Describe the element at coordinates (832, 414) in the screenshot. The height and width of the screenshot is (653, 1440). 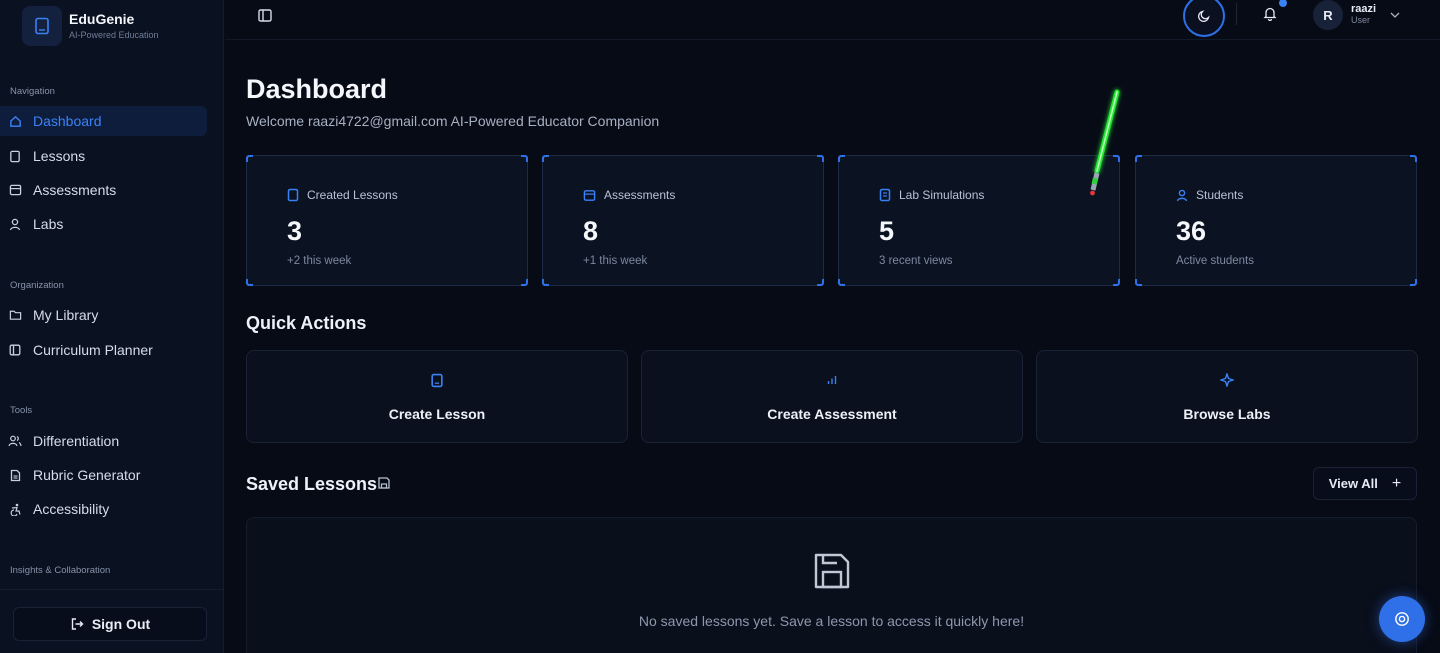
I see `quick-action-label: Create Assessment` at that location.